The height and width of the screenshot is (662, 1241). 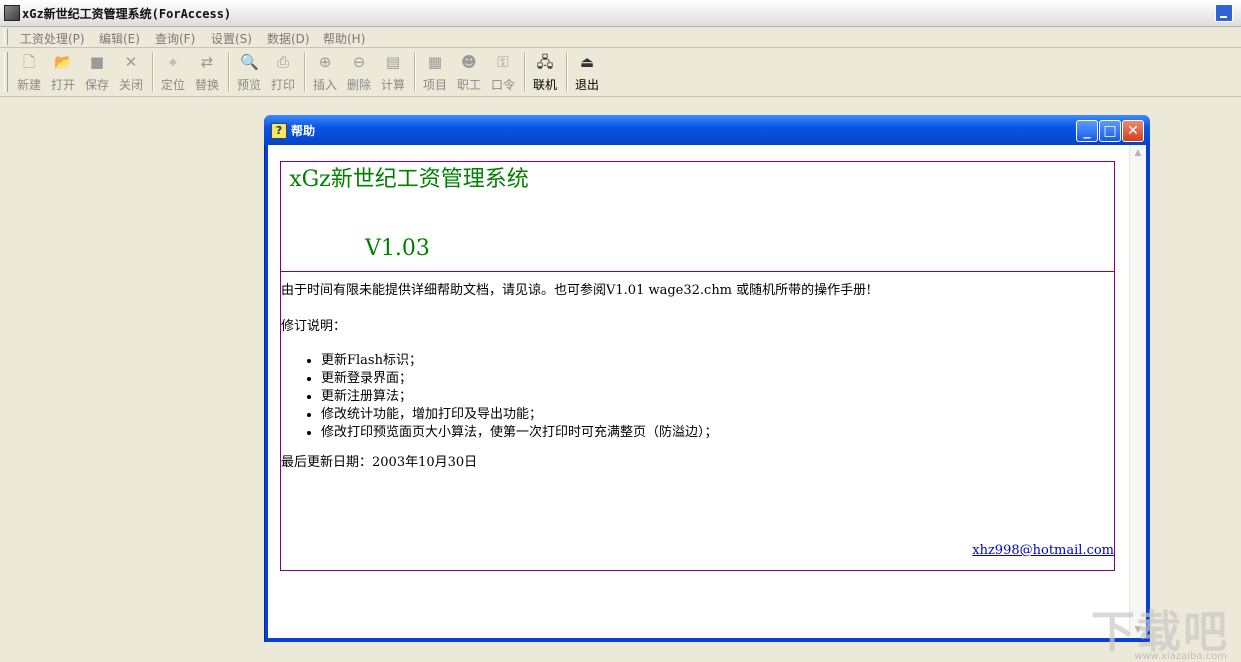 What do you see at coordinates (1110, 131) in the screenshot?
I see `help-maximize-button: □` at bounding box center [1110, 131].